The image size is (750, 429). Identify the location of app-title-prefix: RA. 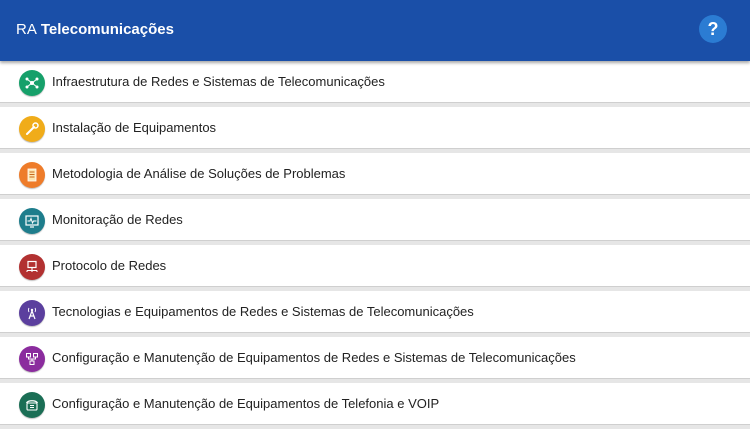
(26, 29).